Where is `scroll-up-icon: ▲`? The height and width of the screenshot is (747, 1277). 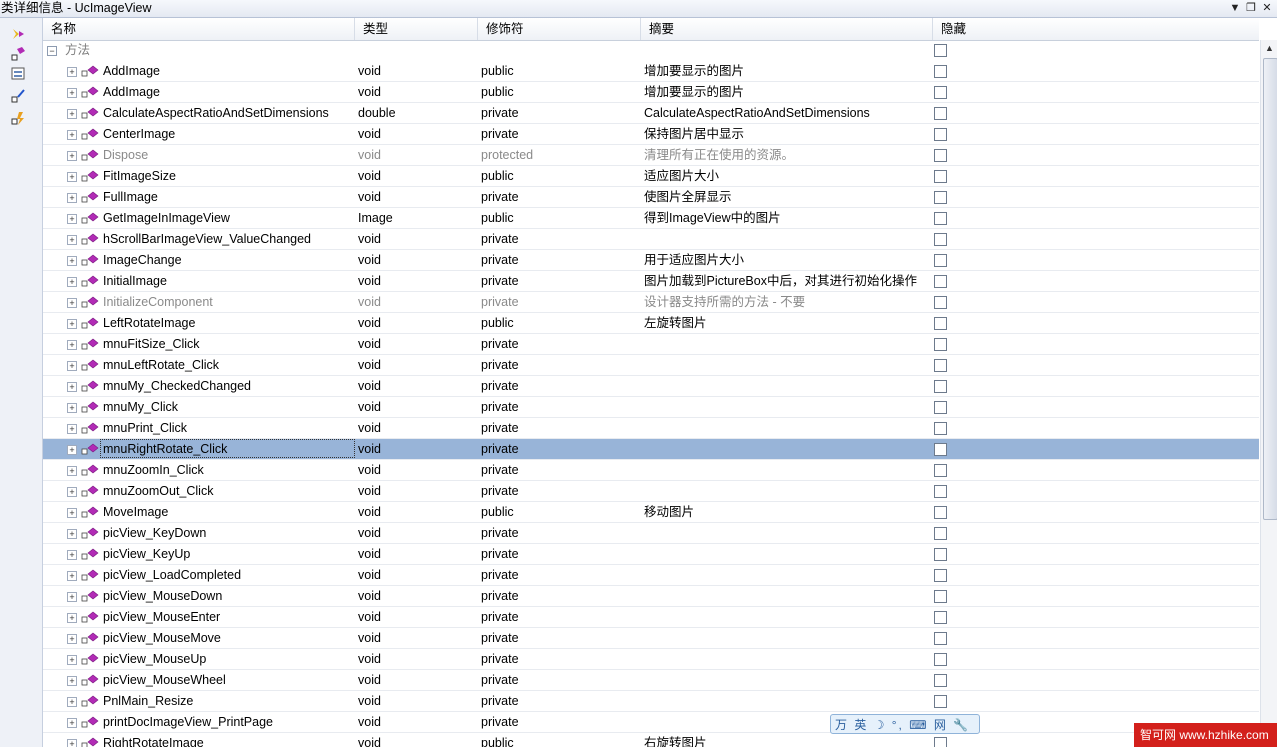 scroll-up-icon: ▲ is located at coordinates (1269, 48).